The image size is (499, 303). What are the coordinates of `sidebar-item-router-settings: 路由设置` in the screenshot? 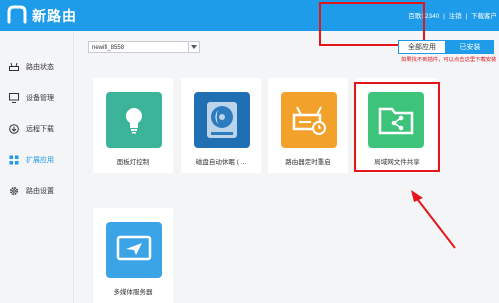 It's located at (36, 191).